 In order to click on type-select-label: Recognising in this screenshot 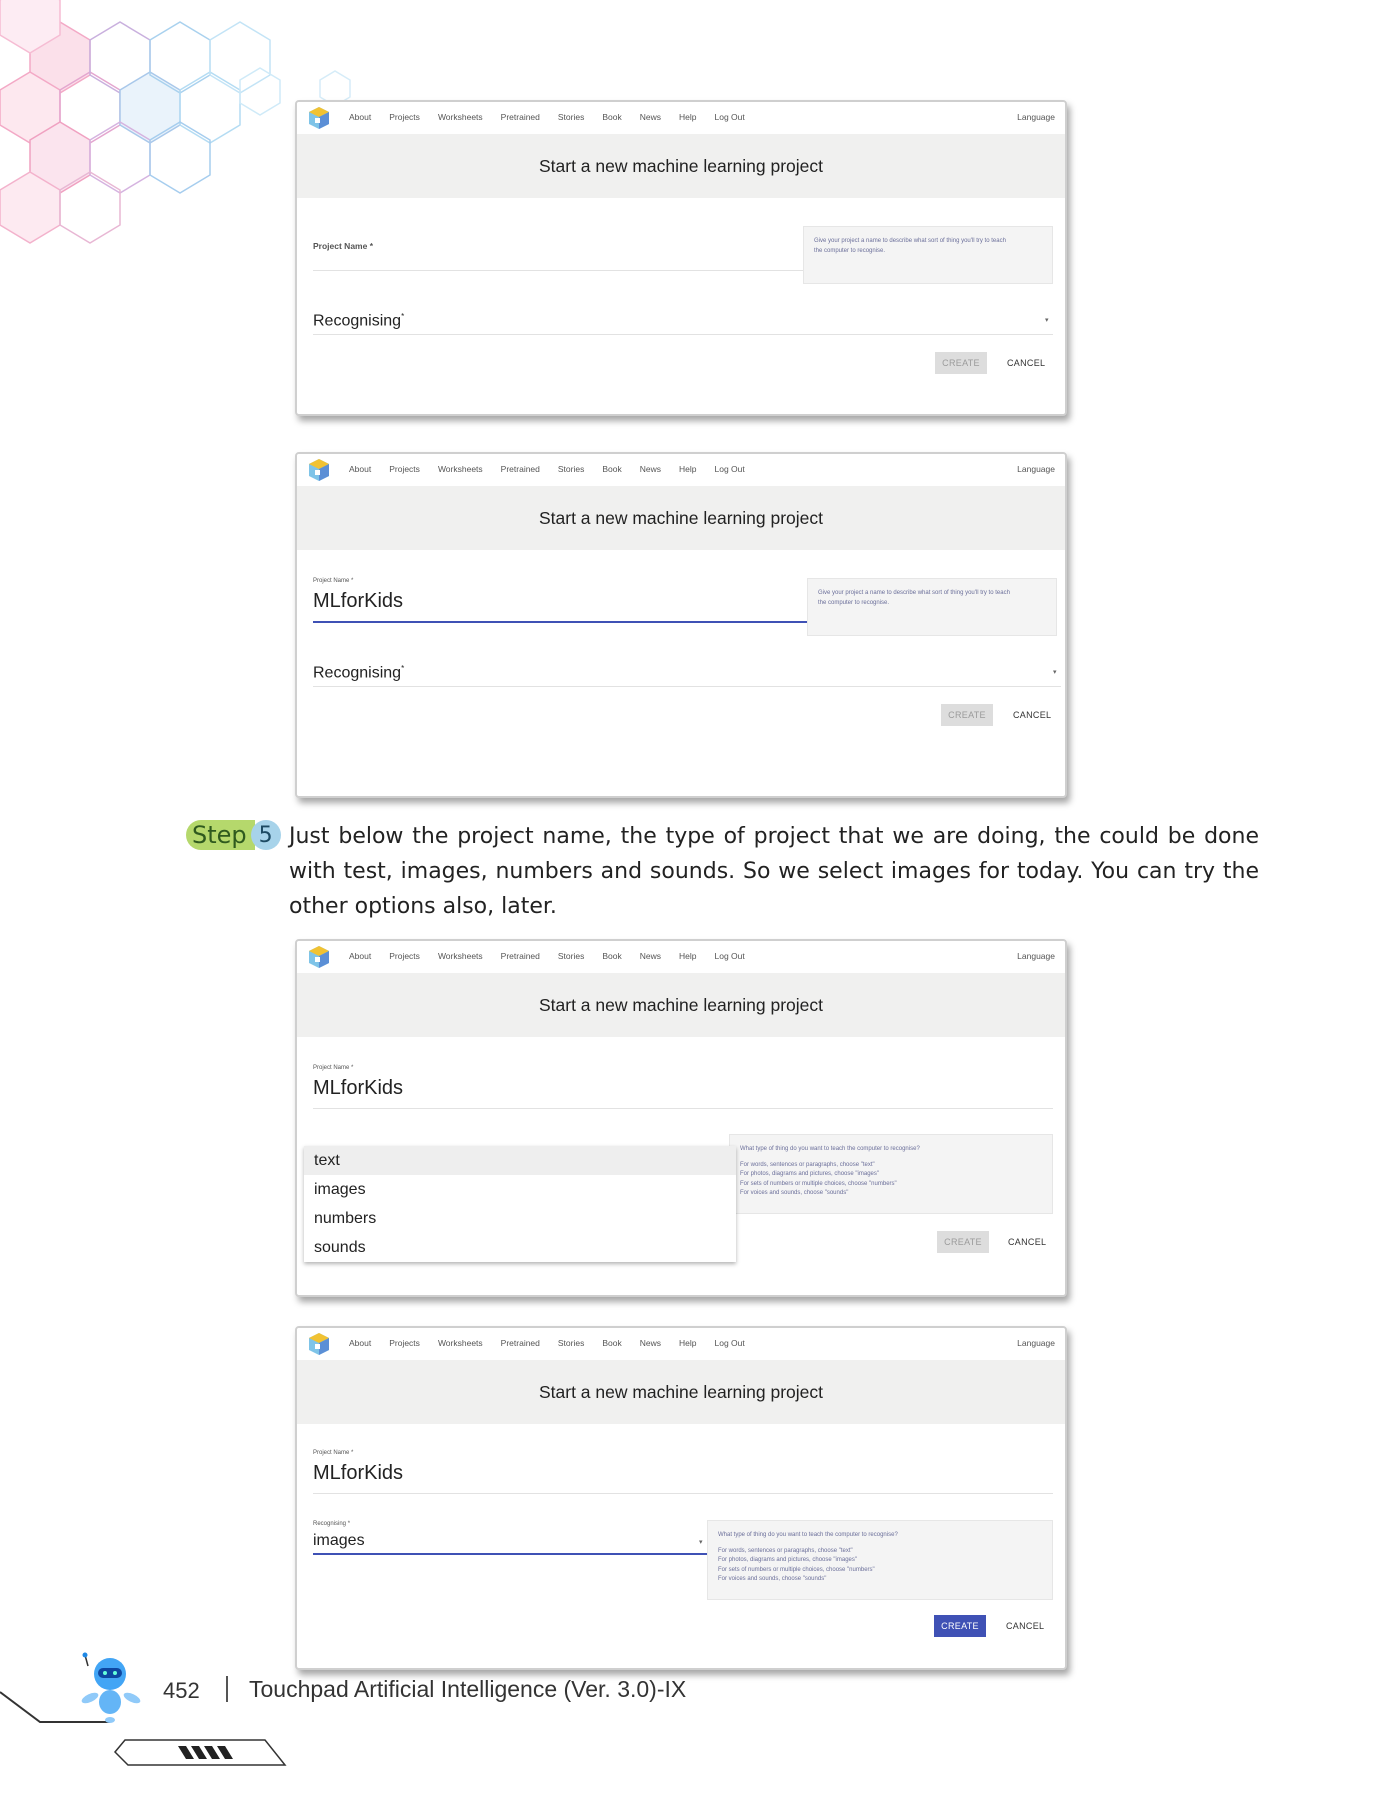, I will do `click(357, 673)`.